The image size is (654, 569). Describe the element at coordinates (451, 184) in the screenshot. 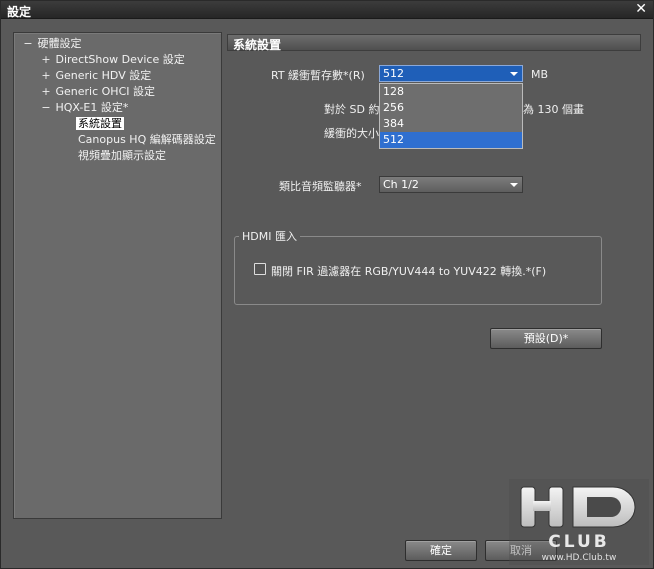

I see `audio-monitor-select: Ch 1/2` at that location.